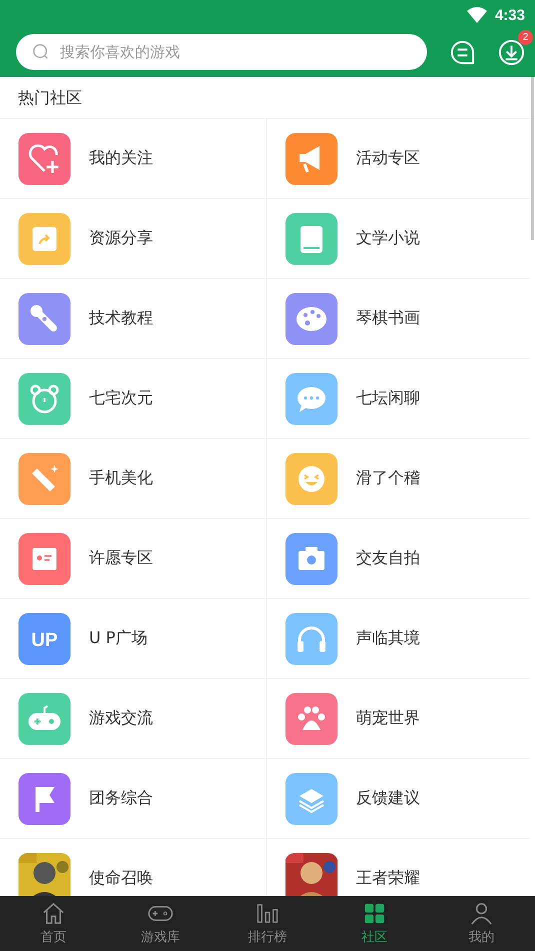  Describe the element at coordinates (481, 913) in the screenshot. I see `person-icon` at that location.